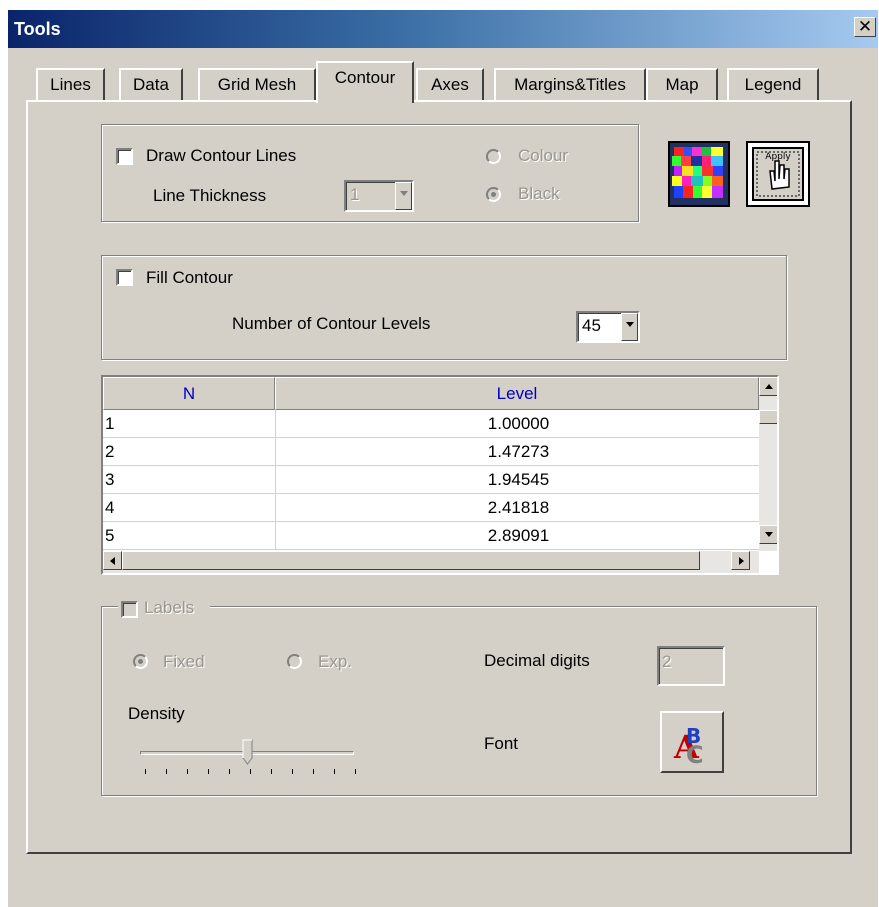 This screenshot has width=879, height=907. I want to click on cell-level: 2.89091, so click(518, 535).